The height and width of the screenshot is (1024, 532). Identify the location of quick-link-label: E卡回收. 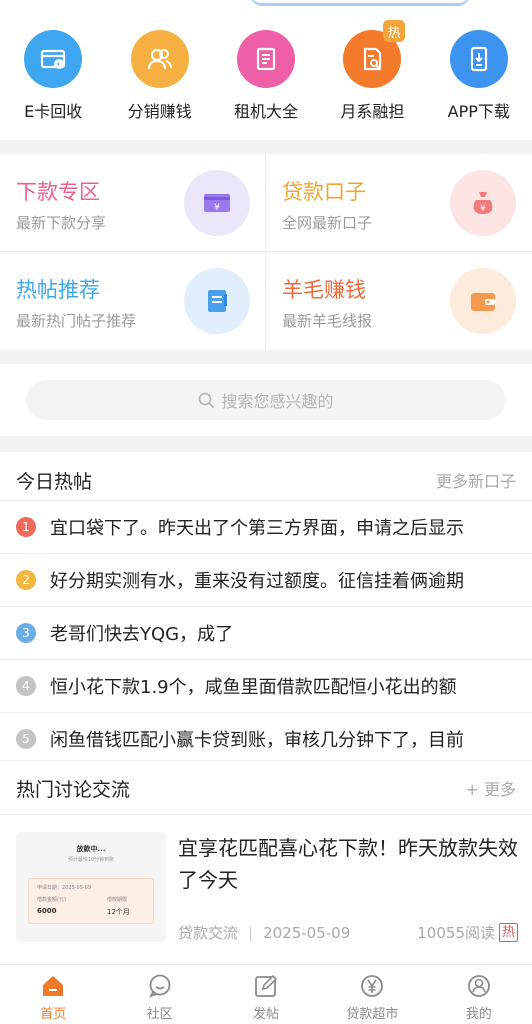
(53, 111).